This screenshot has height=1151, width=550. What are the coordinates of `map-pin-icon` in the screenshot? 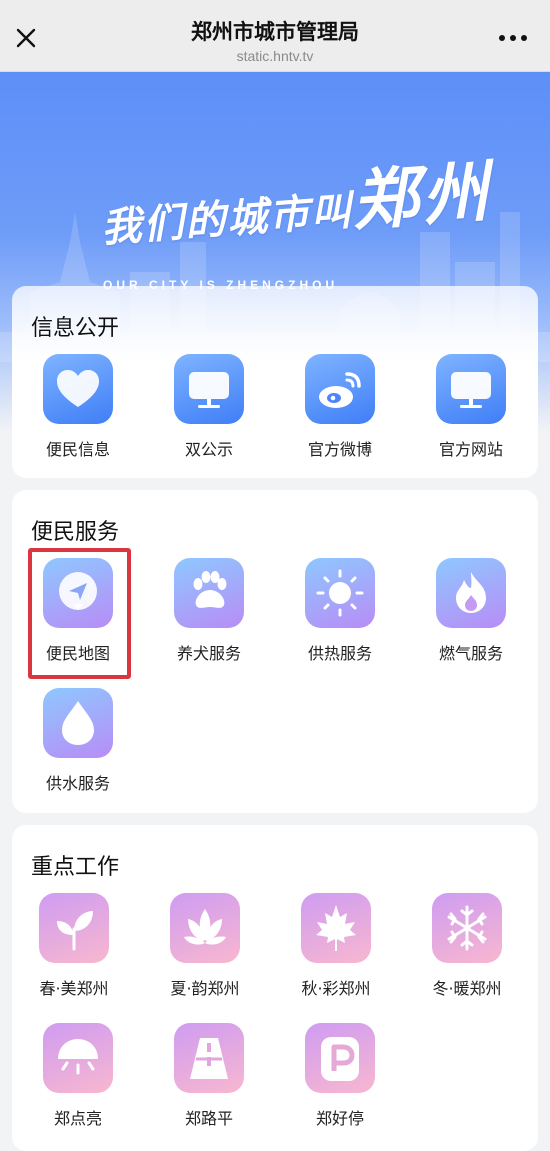 It's located at (78, 593).